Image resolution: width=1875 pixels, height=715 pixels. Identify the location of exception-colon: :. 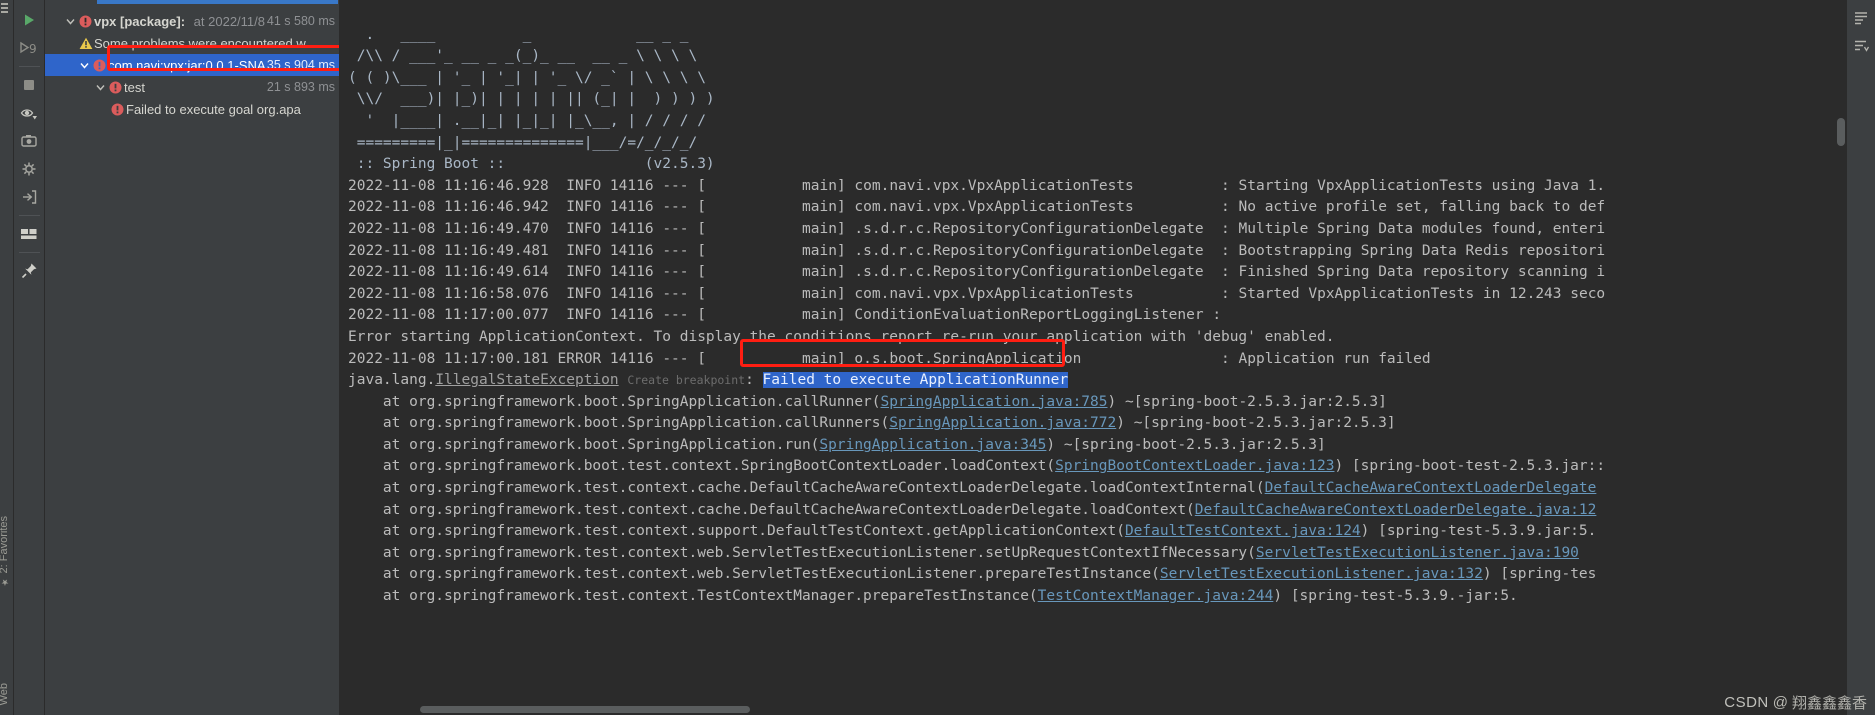
(754, 380).